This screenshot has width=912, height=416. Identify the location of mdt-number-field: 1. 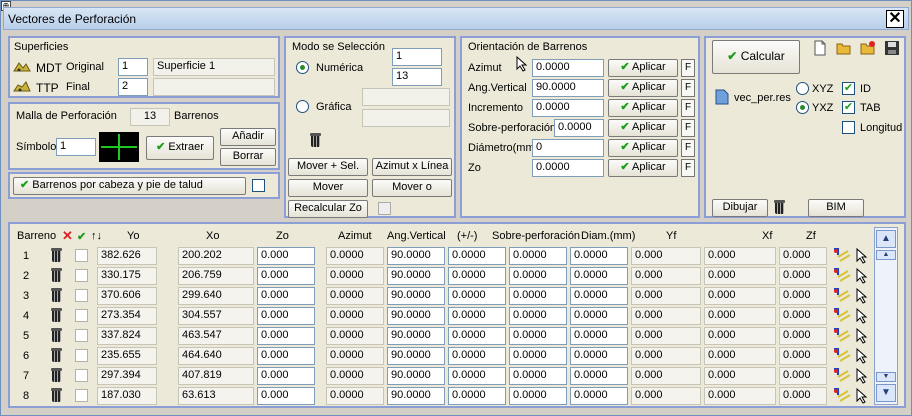
(133, 67).